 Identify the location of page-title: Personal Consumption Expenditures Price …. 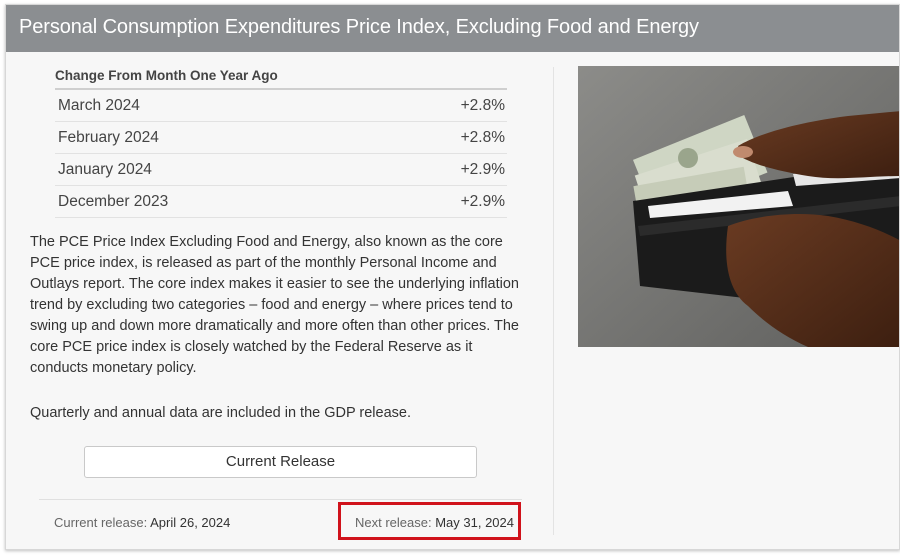
(359, 27).